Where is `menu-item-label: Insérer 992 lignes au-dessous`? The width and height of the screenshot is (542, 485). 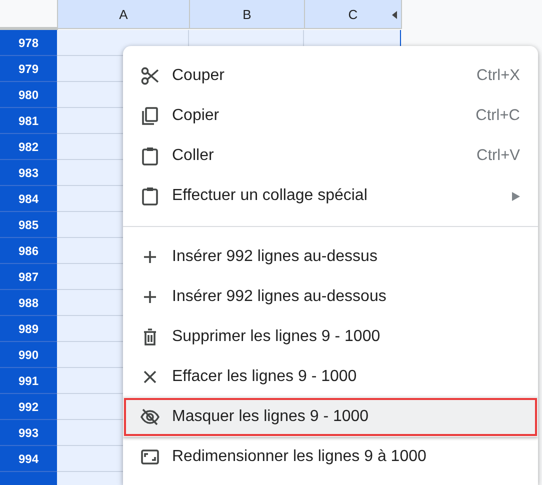
menu-item-label: Insérer 992 lignes au-dessous is located at coordinates (280, 297).